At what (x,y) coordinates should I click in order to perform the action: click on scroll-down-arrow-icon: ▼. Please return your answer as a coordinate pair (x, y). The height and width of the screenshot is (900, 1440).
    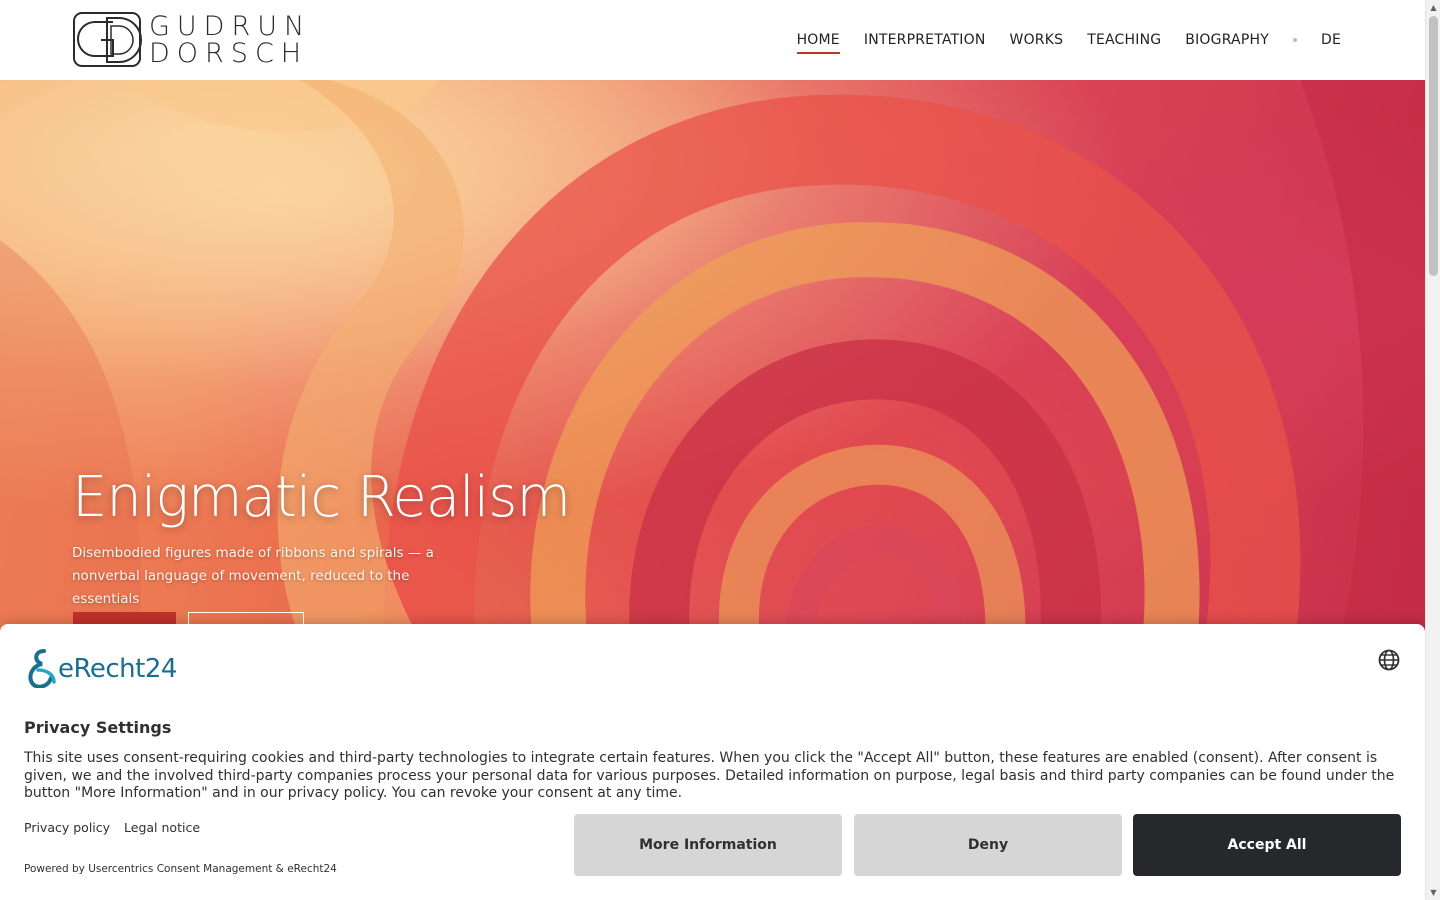
    Looking at the image, I should click on (1433, 892).